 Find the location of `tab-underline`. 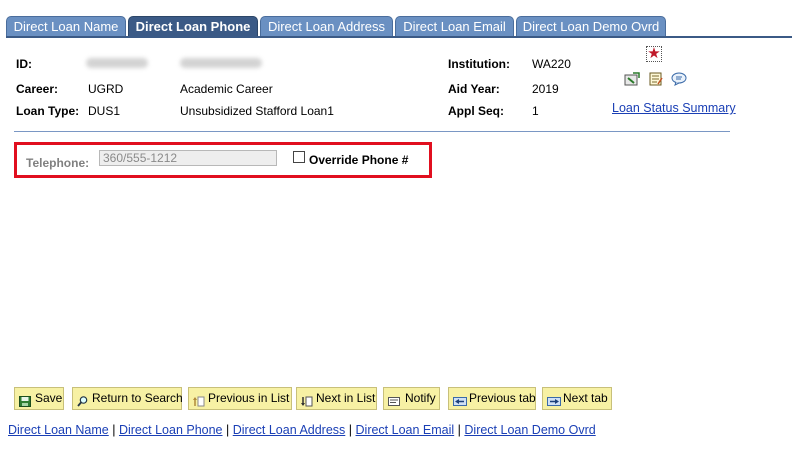

tab-underline is located at coordinates (399, 37).